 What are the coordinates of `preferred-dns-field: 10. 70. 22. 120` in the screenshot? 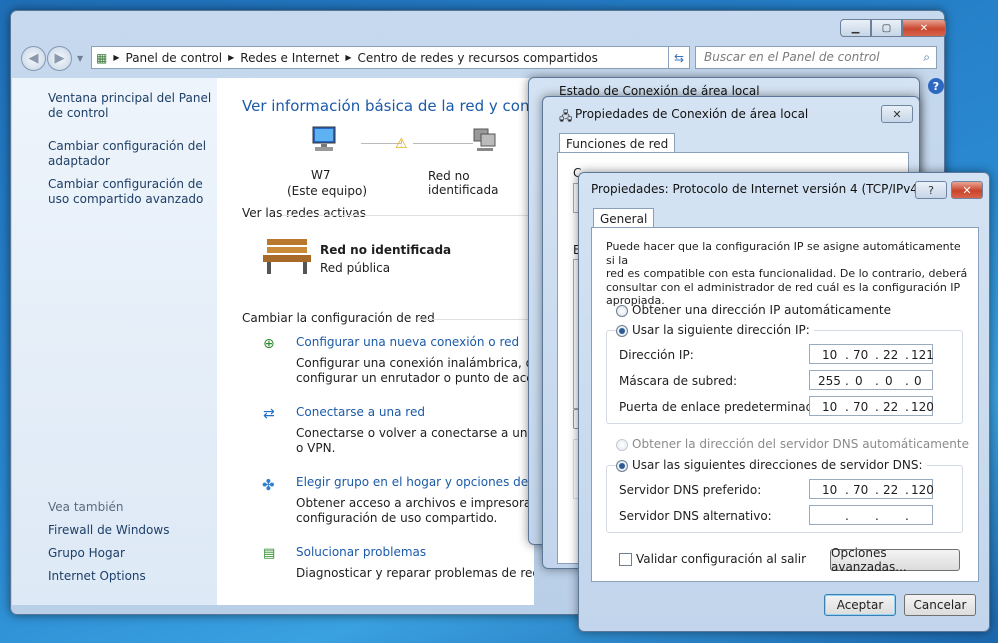 It's located at (871, 489).